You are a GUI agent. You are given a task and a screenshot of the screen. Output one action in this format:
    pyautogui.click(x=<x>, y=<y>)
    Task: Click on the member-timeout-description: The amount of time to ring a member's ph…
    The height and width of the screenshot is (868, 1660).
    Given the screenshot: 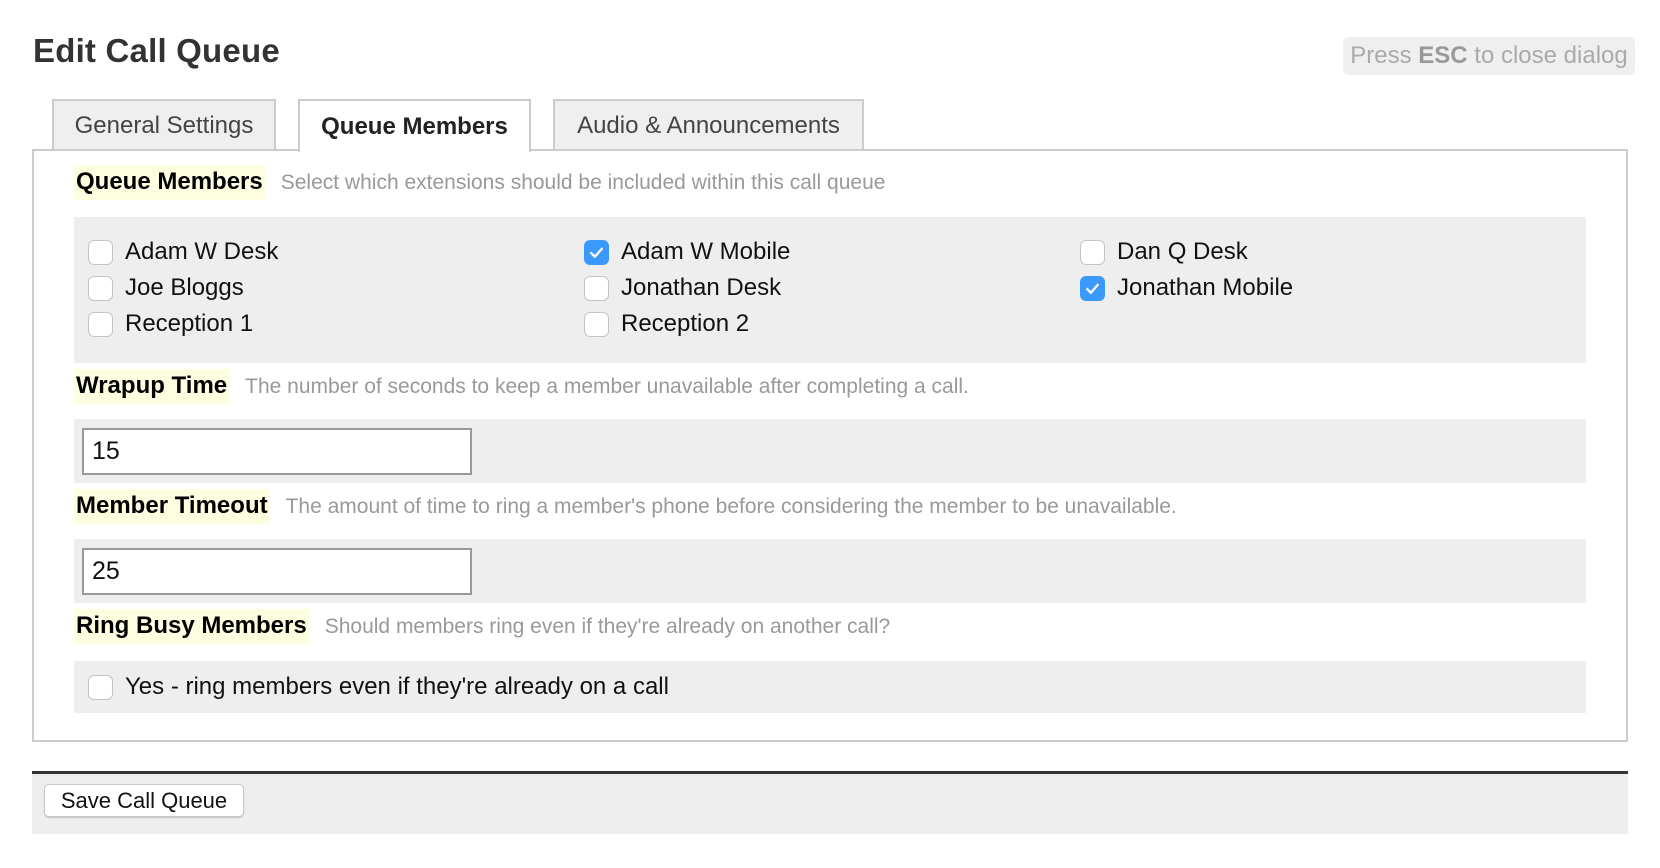 What is the action you would take?
    pyautogui.click(x=731, y=506)
    